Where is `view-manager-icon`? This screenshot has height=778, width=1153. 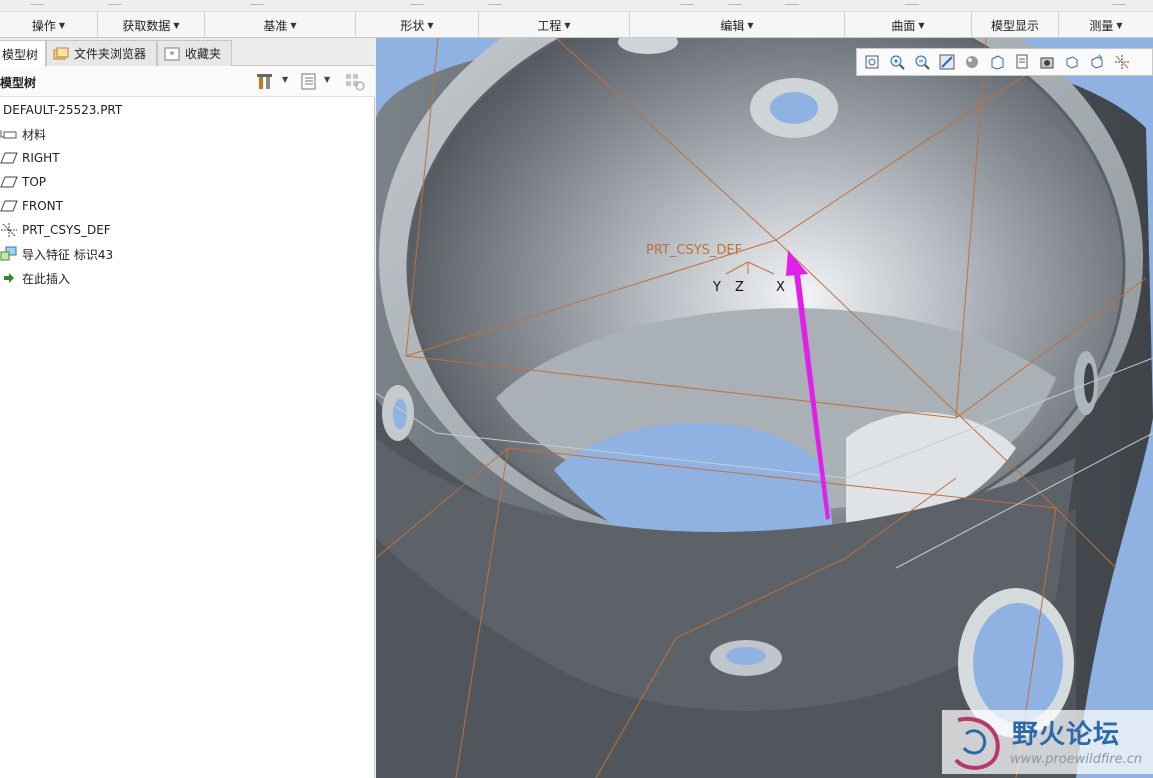
view-manager-icon is located at coordinates (1022, 62).